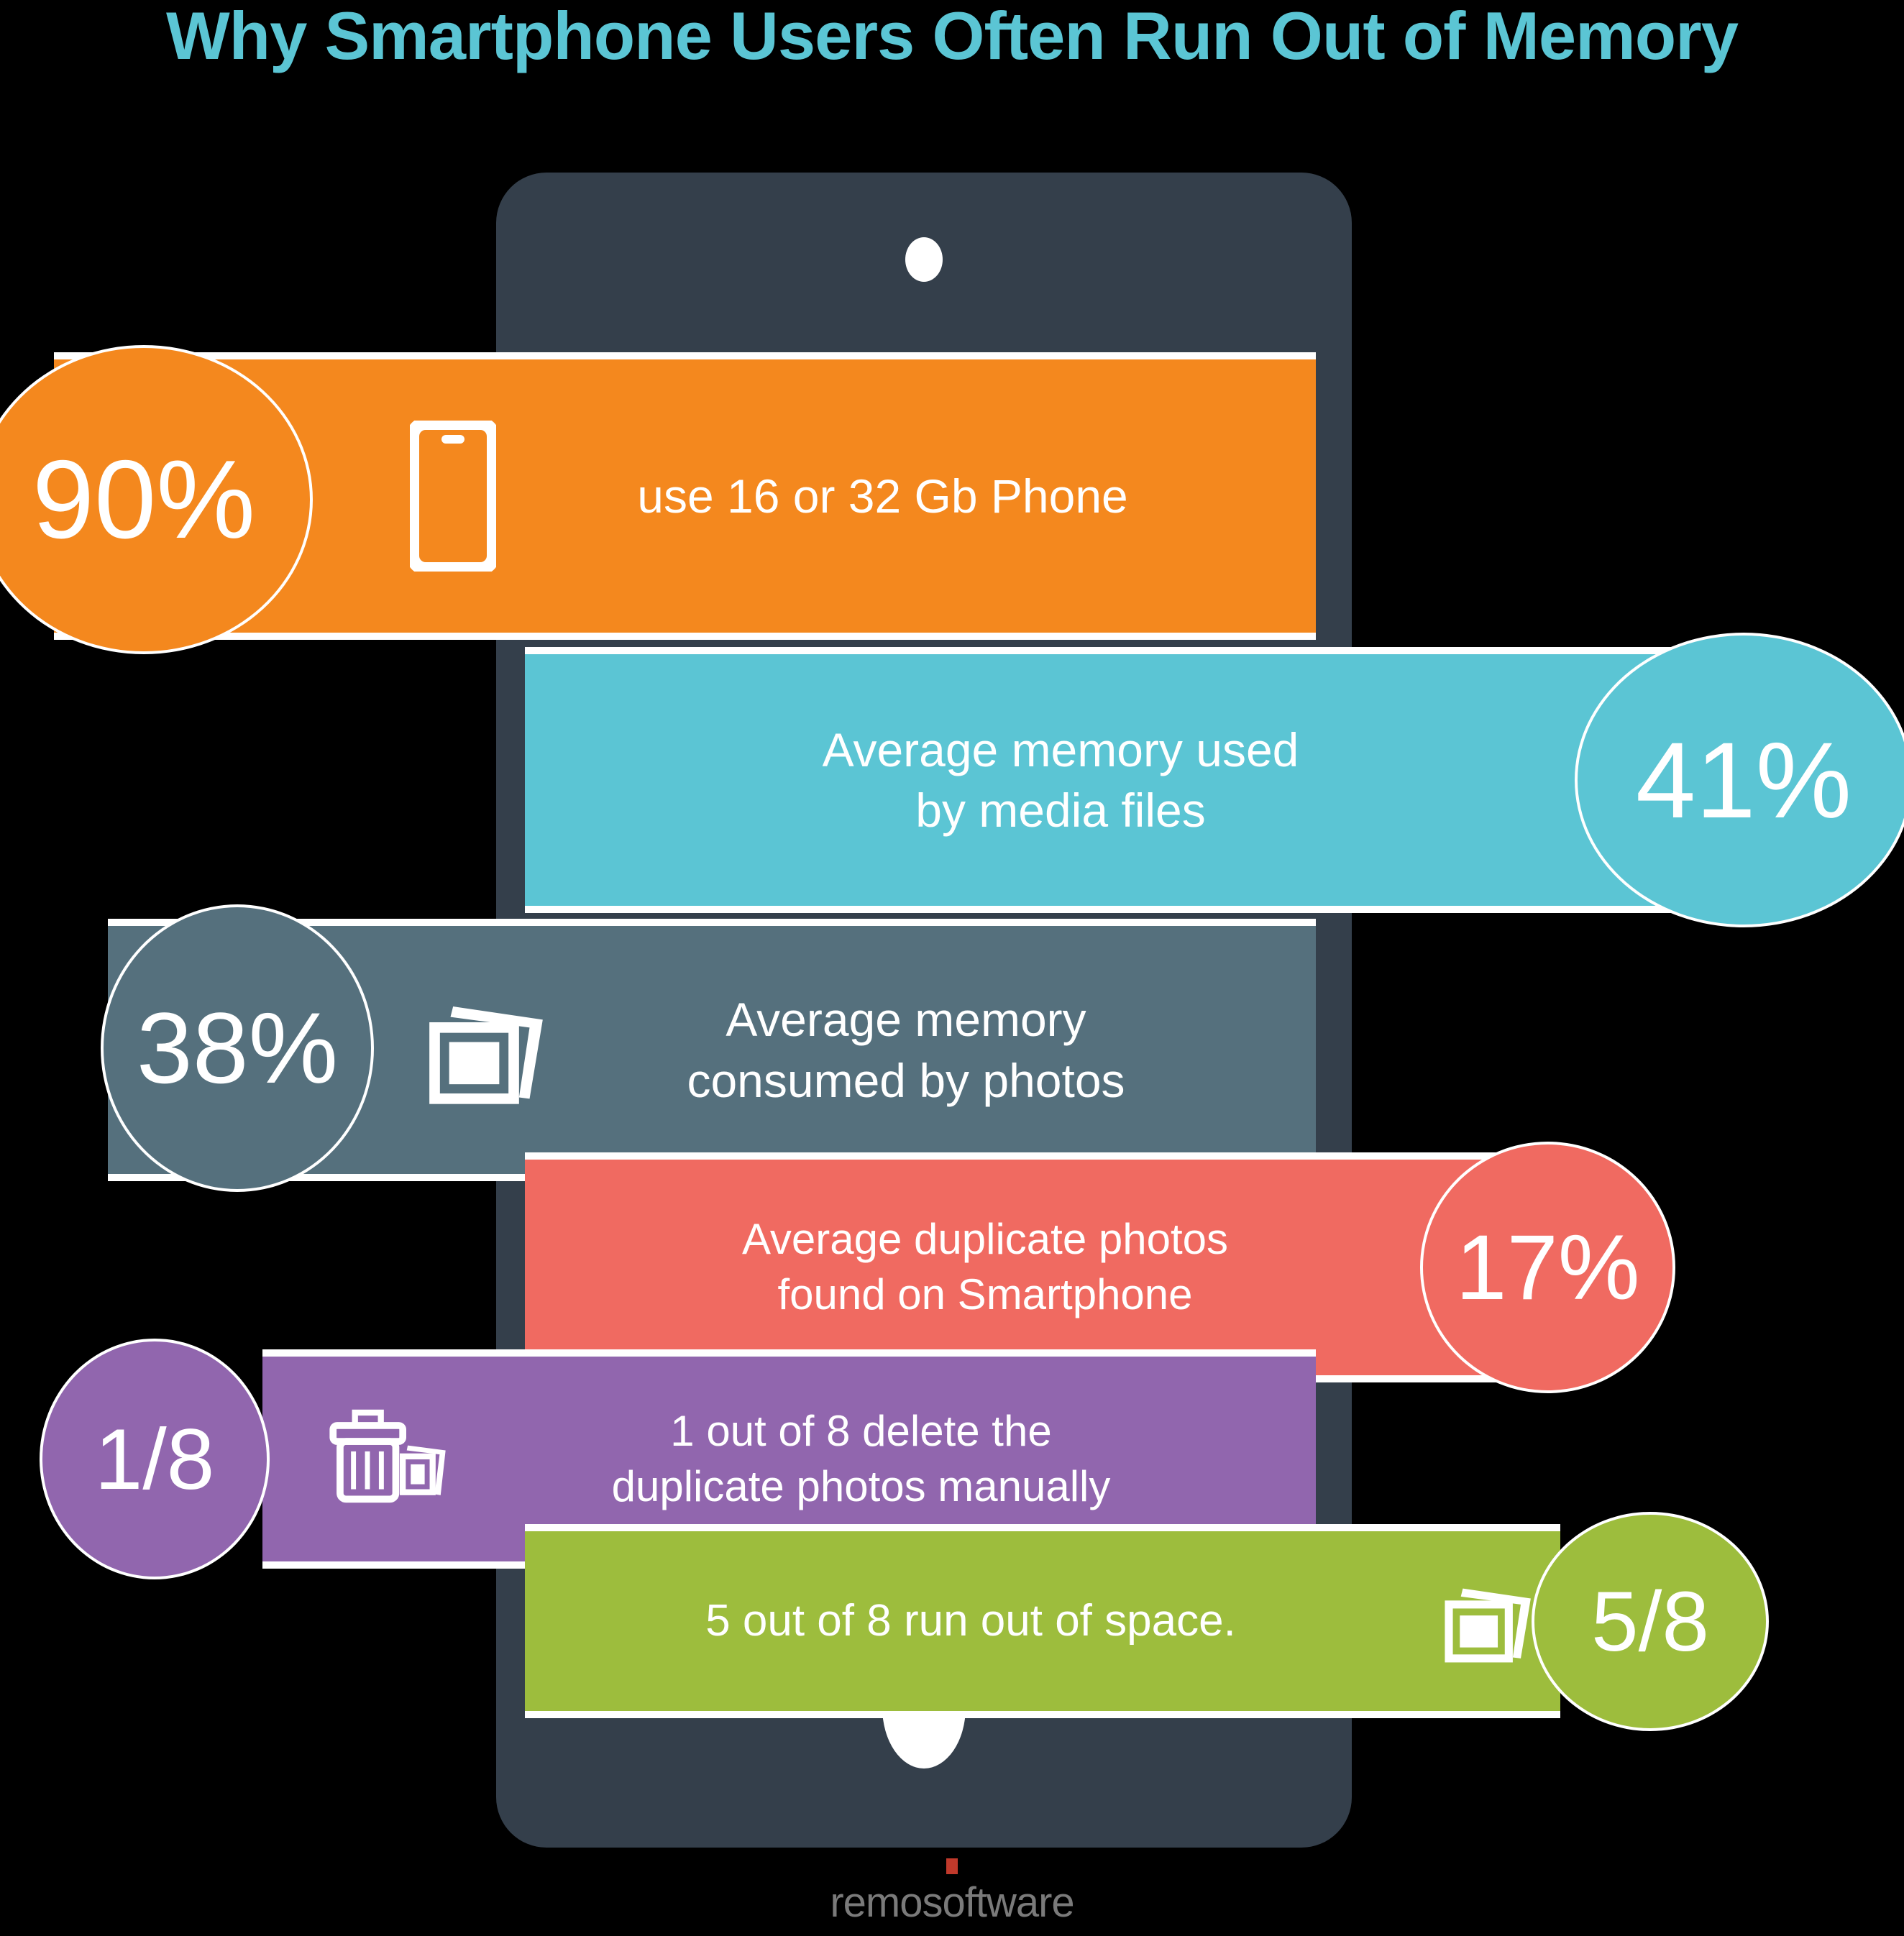 The height and width of the screenshot is (1936, 1904). I want to click on brand-name: remosoftware, so click(952, 1902).